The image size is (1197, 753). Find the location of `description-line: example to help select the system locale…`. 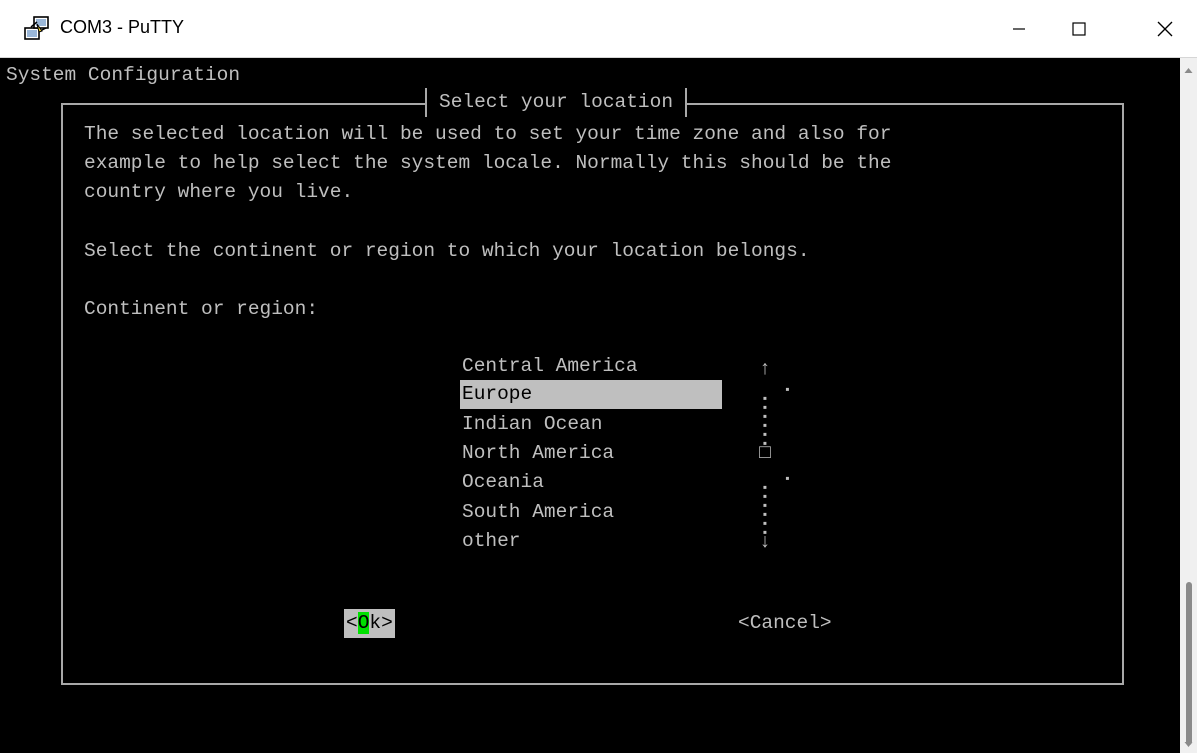

description-line: example to help select the system locale… is located at coordinates (488, 163).